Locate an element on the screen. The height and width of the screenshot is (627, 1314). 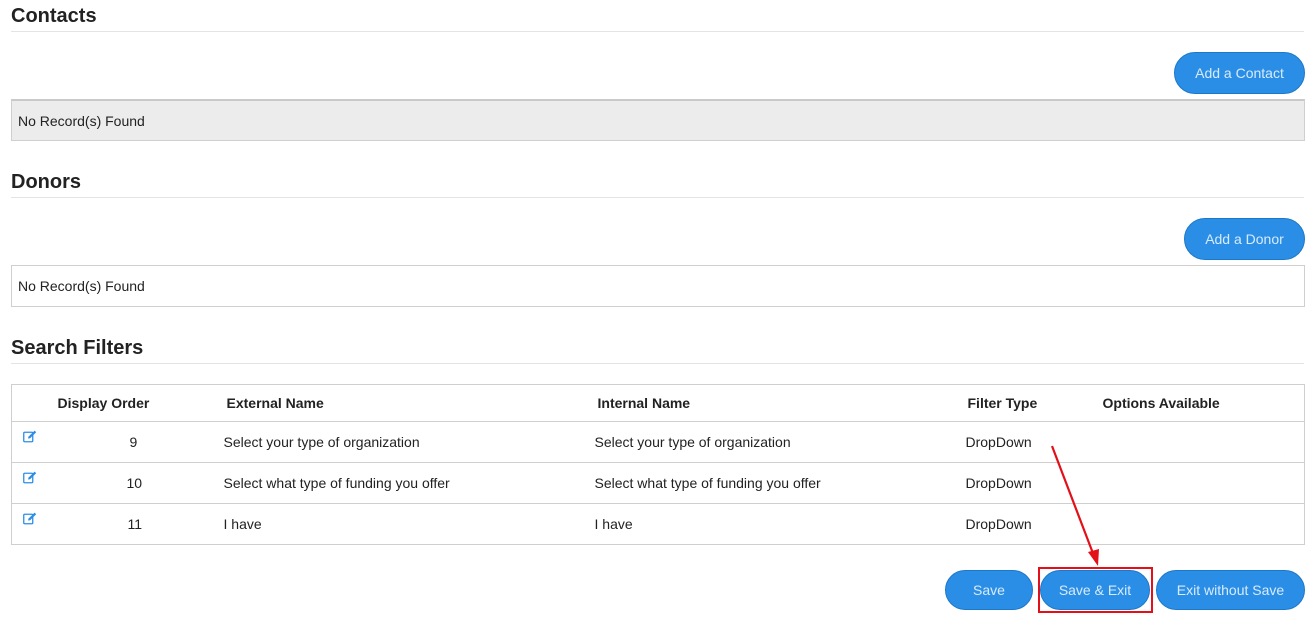
search-filters-divider is located at coordinates (657, 363).